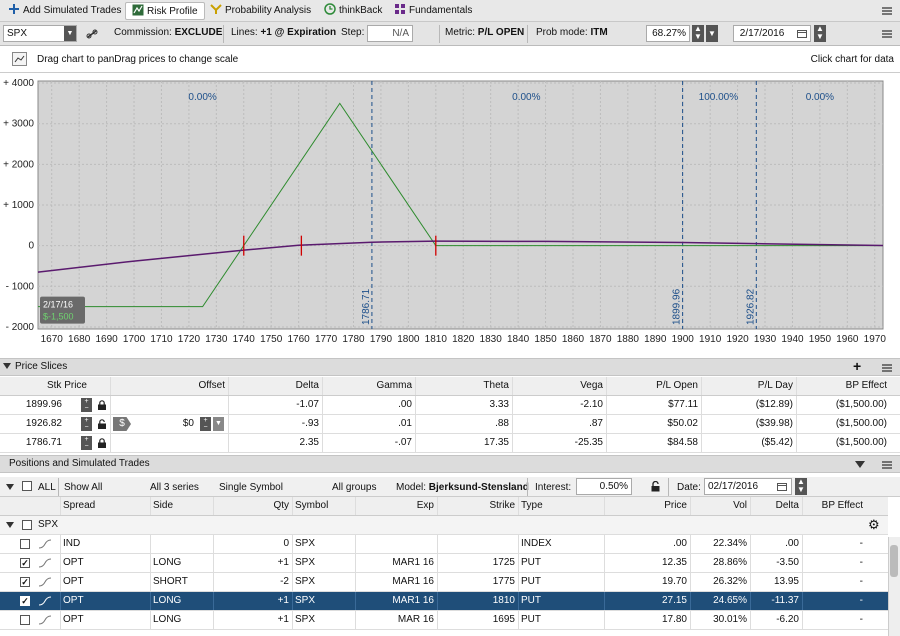  I want to click on link-icon, so click(92, 34).